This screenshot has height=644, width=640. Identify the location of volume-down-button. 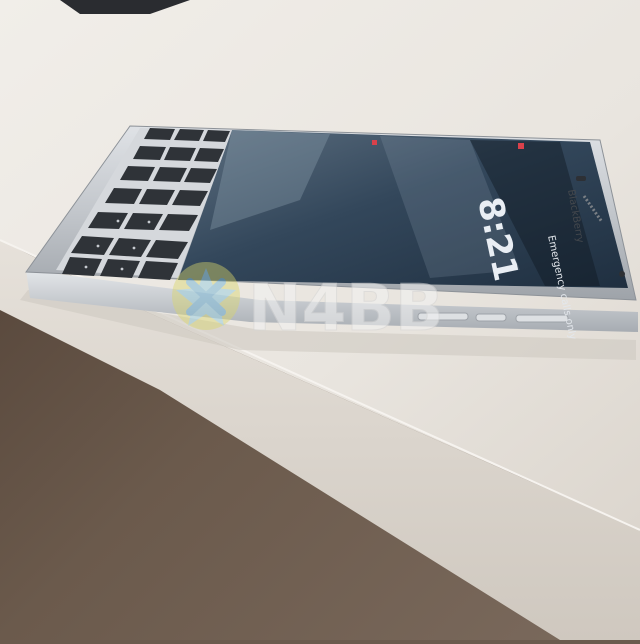
(542, 318).